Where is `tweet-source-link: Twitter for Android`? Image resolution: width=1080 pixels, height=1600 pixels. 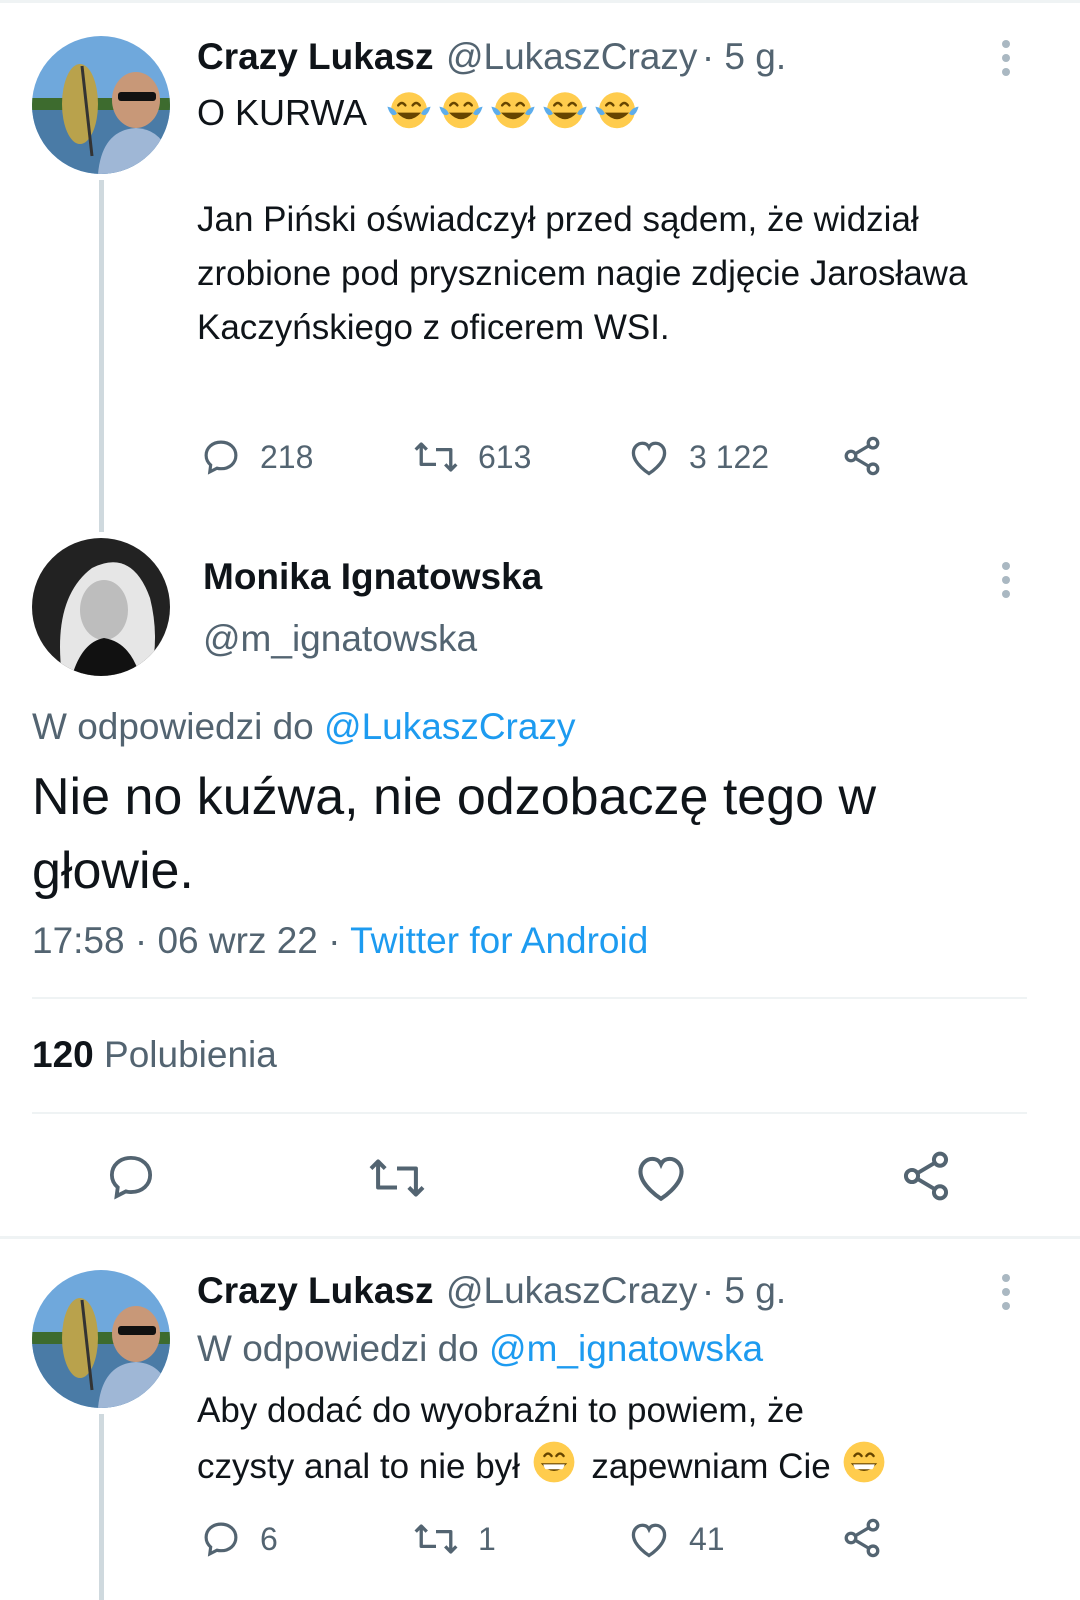
tweet-source-link: Twitter for Android is located at coordinates (499, 940).